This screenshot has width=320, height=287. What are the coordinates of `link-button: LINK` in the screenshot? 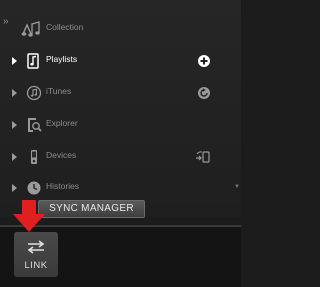 It's located at (36, 254).